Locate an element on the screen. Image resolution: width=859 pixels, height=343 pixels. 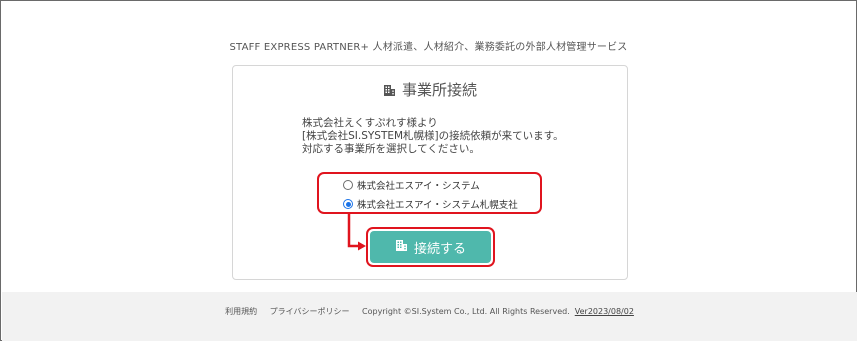
connect-button-label: 接続する is located at coordinates (439, 249).